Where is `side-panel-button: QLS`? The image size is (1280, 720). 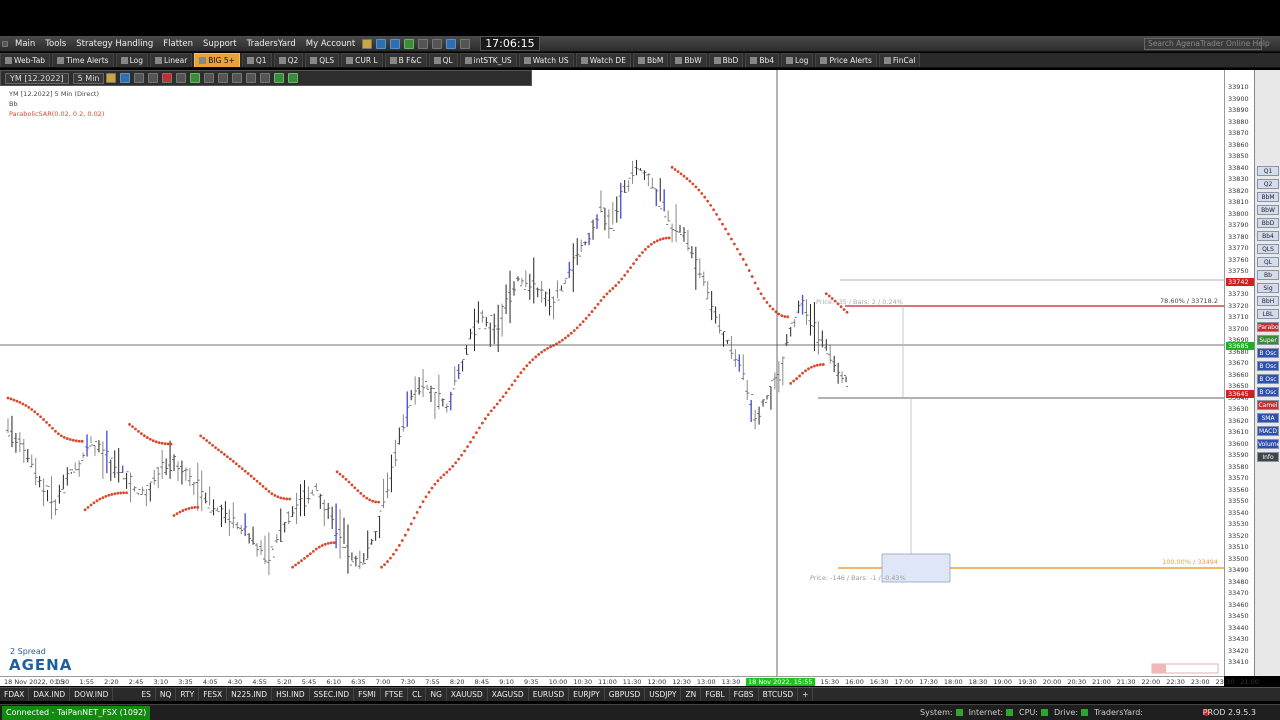
side-panel-button: QLS is located at coordinates (1268, 249).